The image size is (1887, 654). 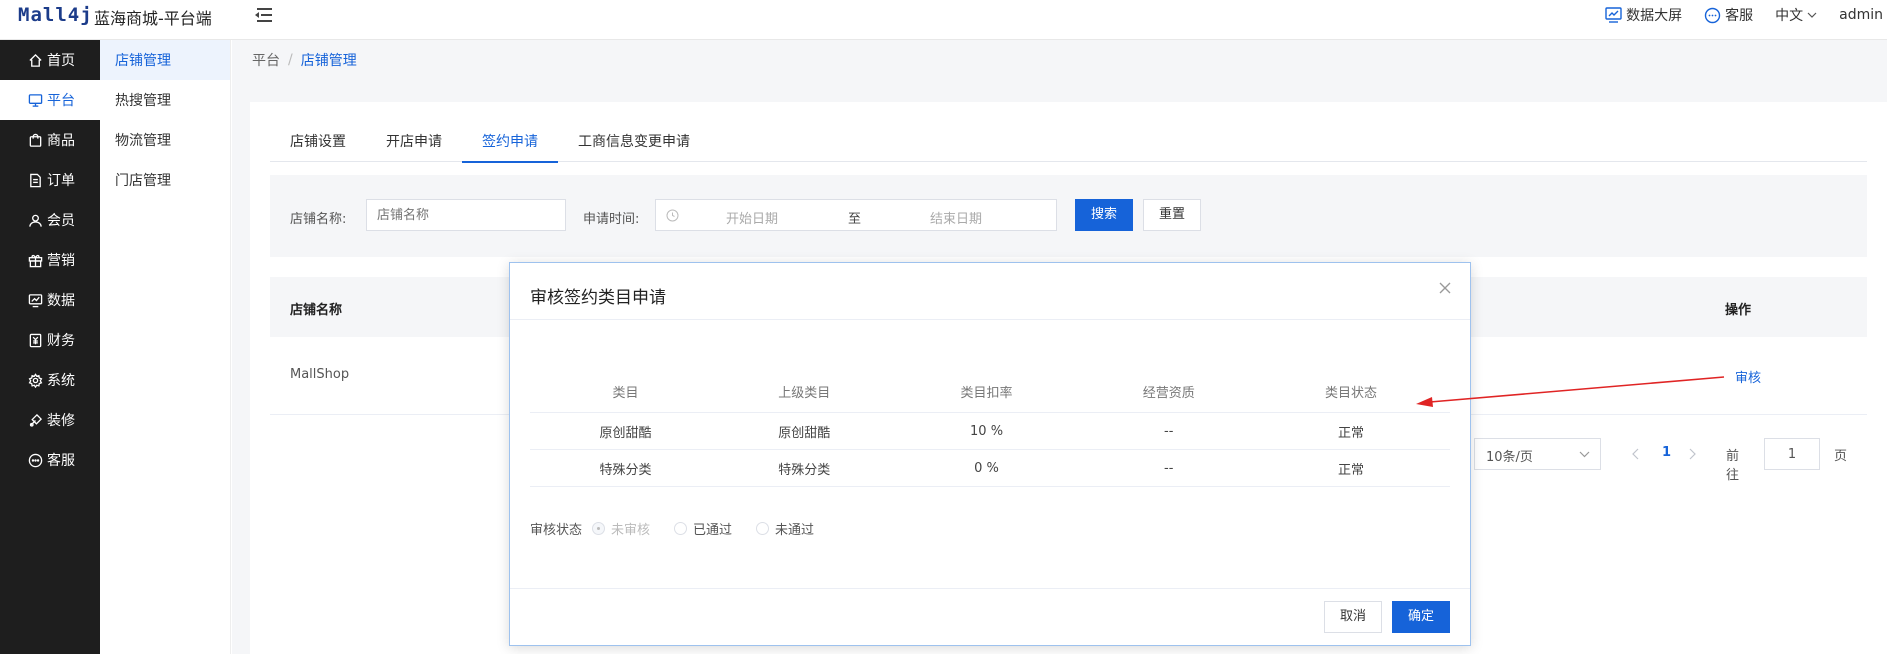 I want to click on sidebar-item-label: 财务, so click(x=61, y=341).